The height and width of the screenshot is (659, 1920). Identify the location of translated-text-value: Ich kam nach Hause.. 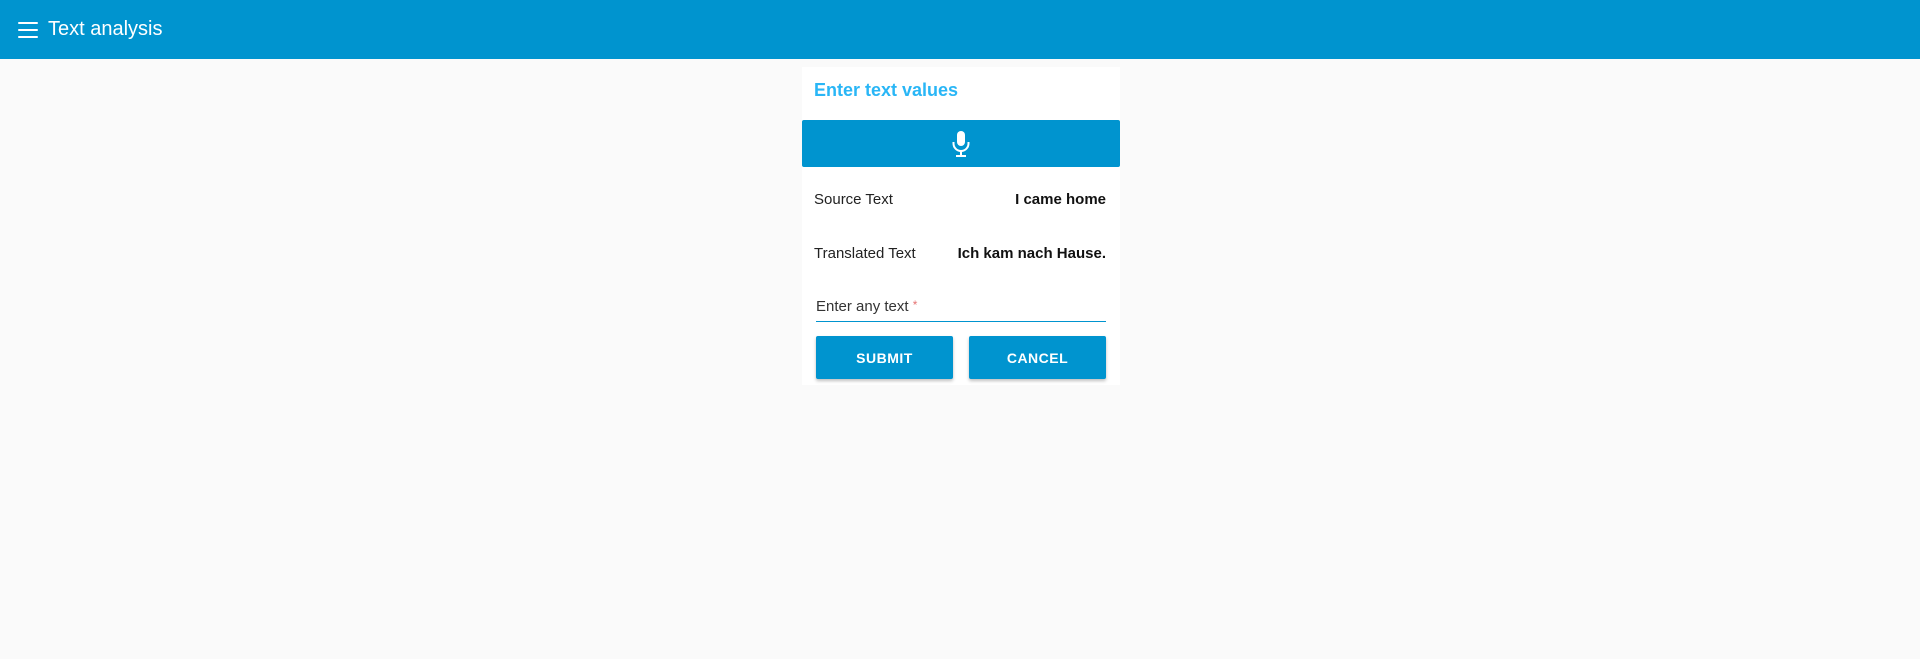
(1031, 253).